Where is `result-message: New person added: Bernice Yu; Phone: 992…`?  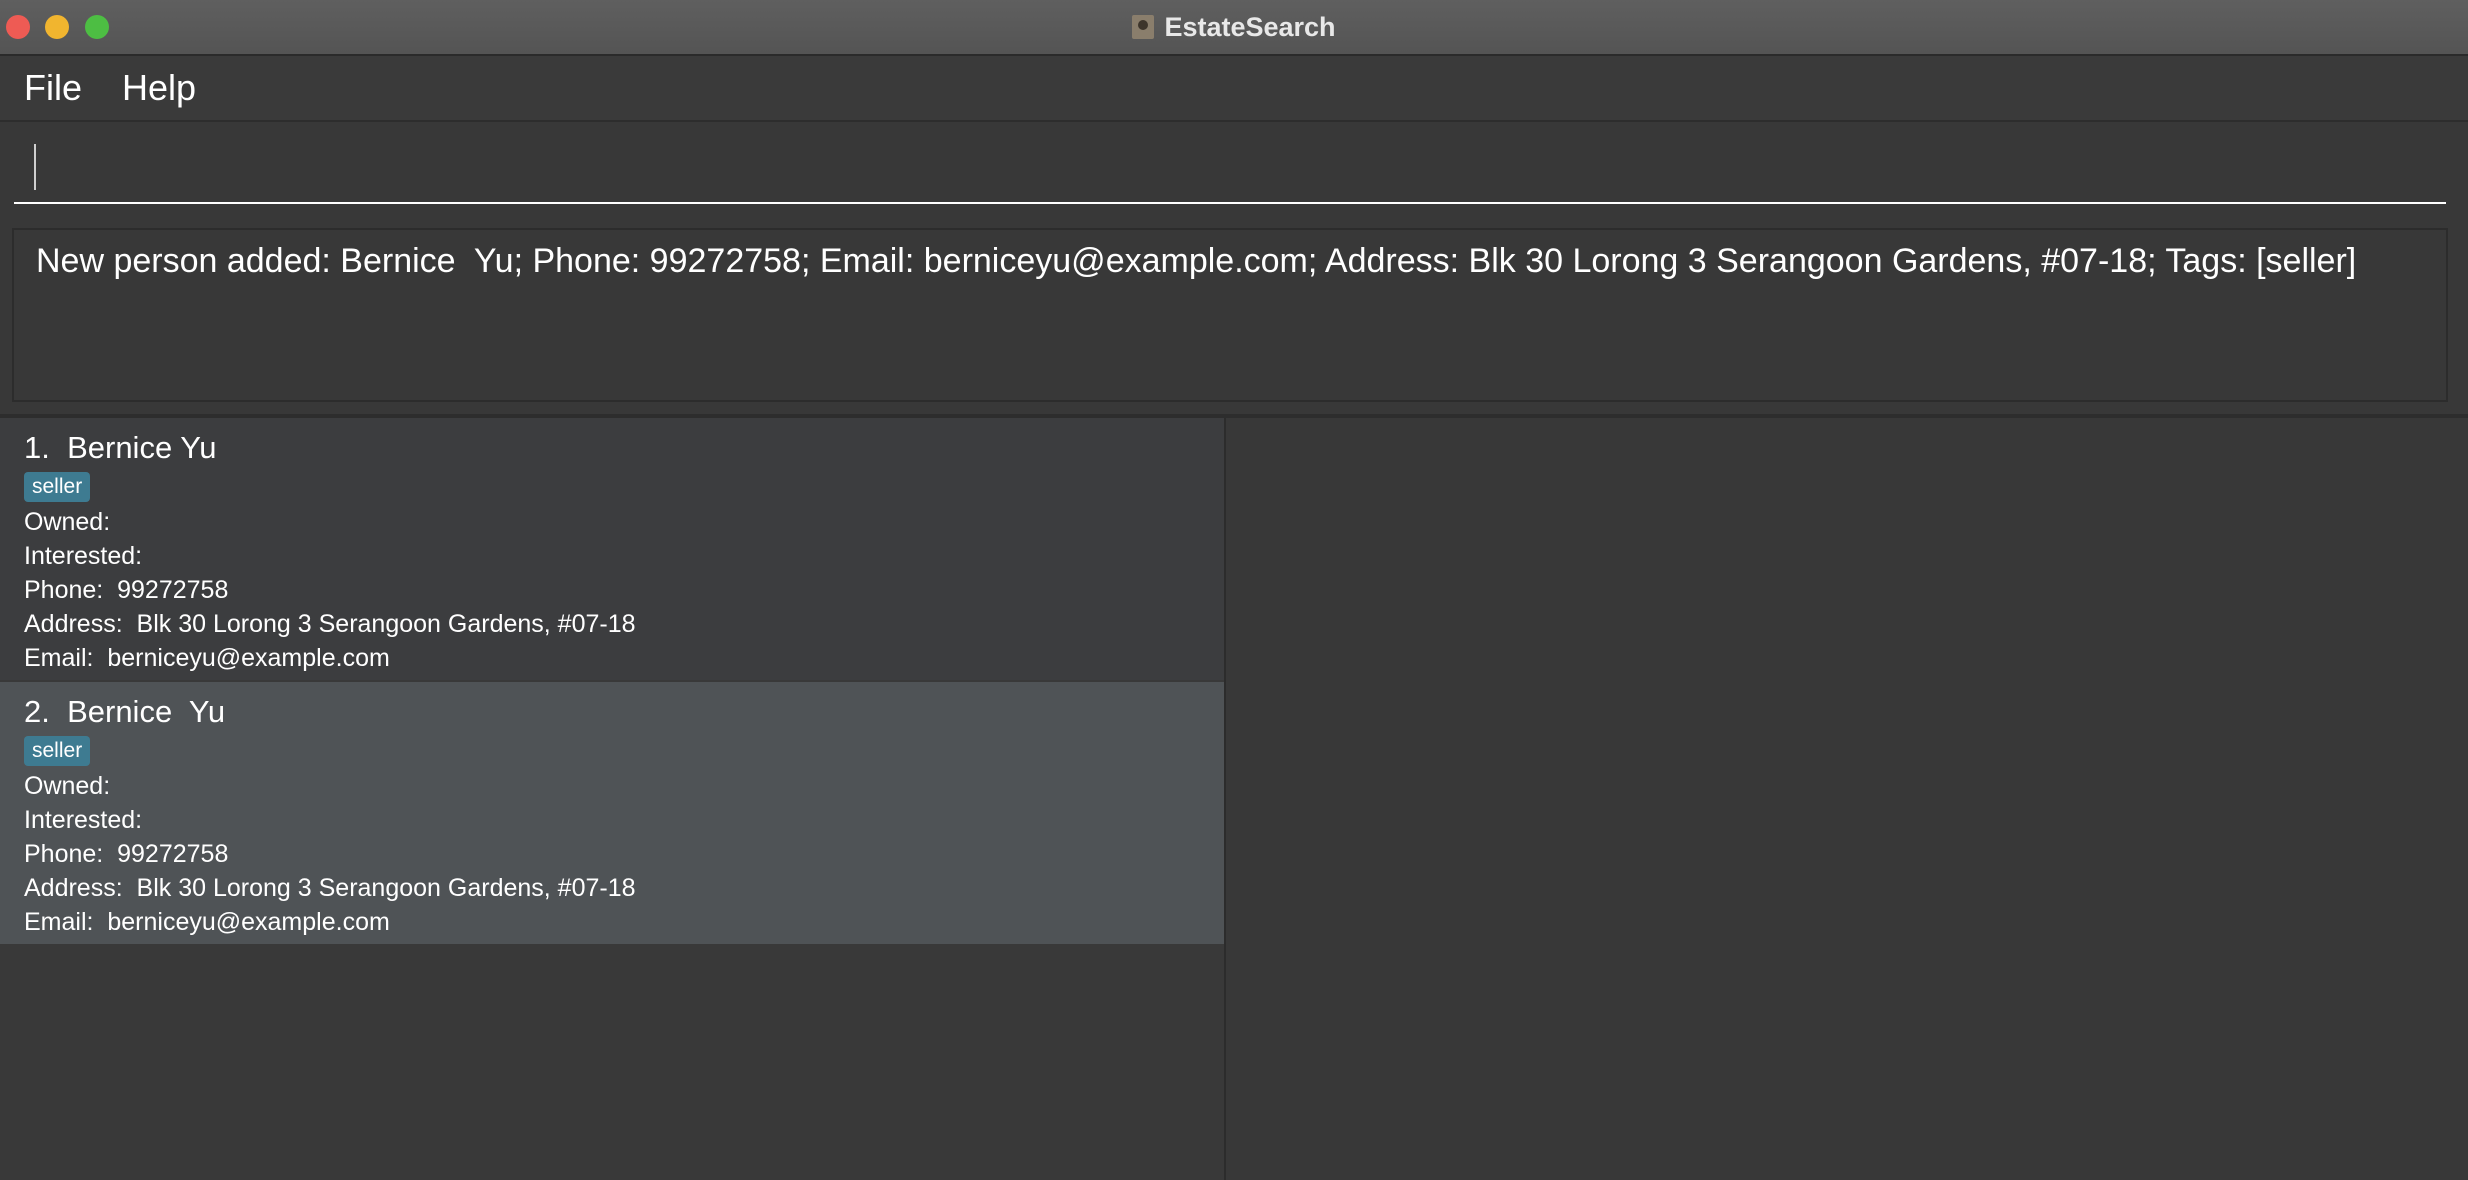
result-message: New person added: Bernice Yu; Phone: 992… is located at coordinates (1196, 261).